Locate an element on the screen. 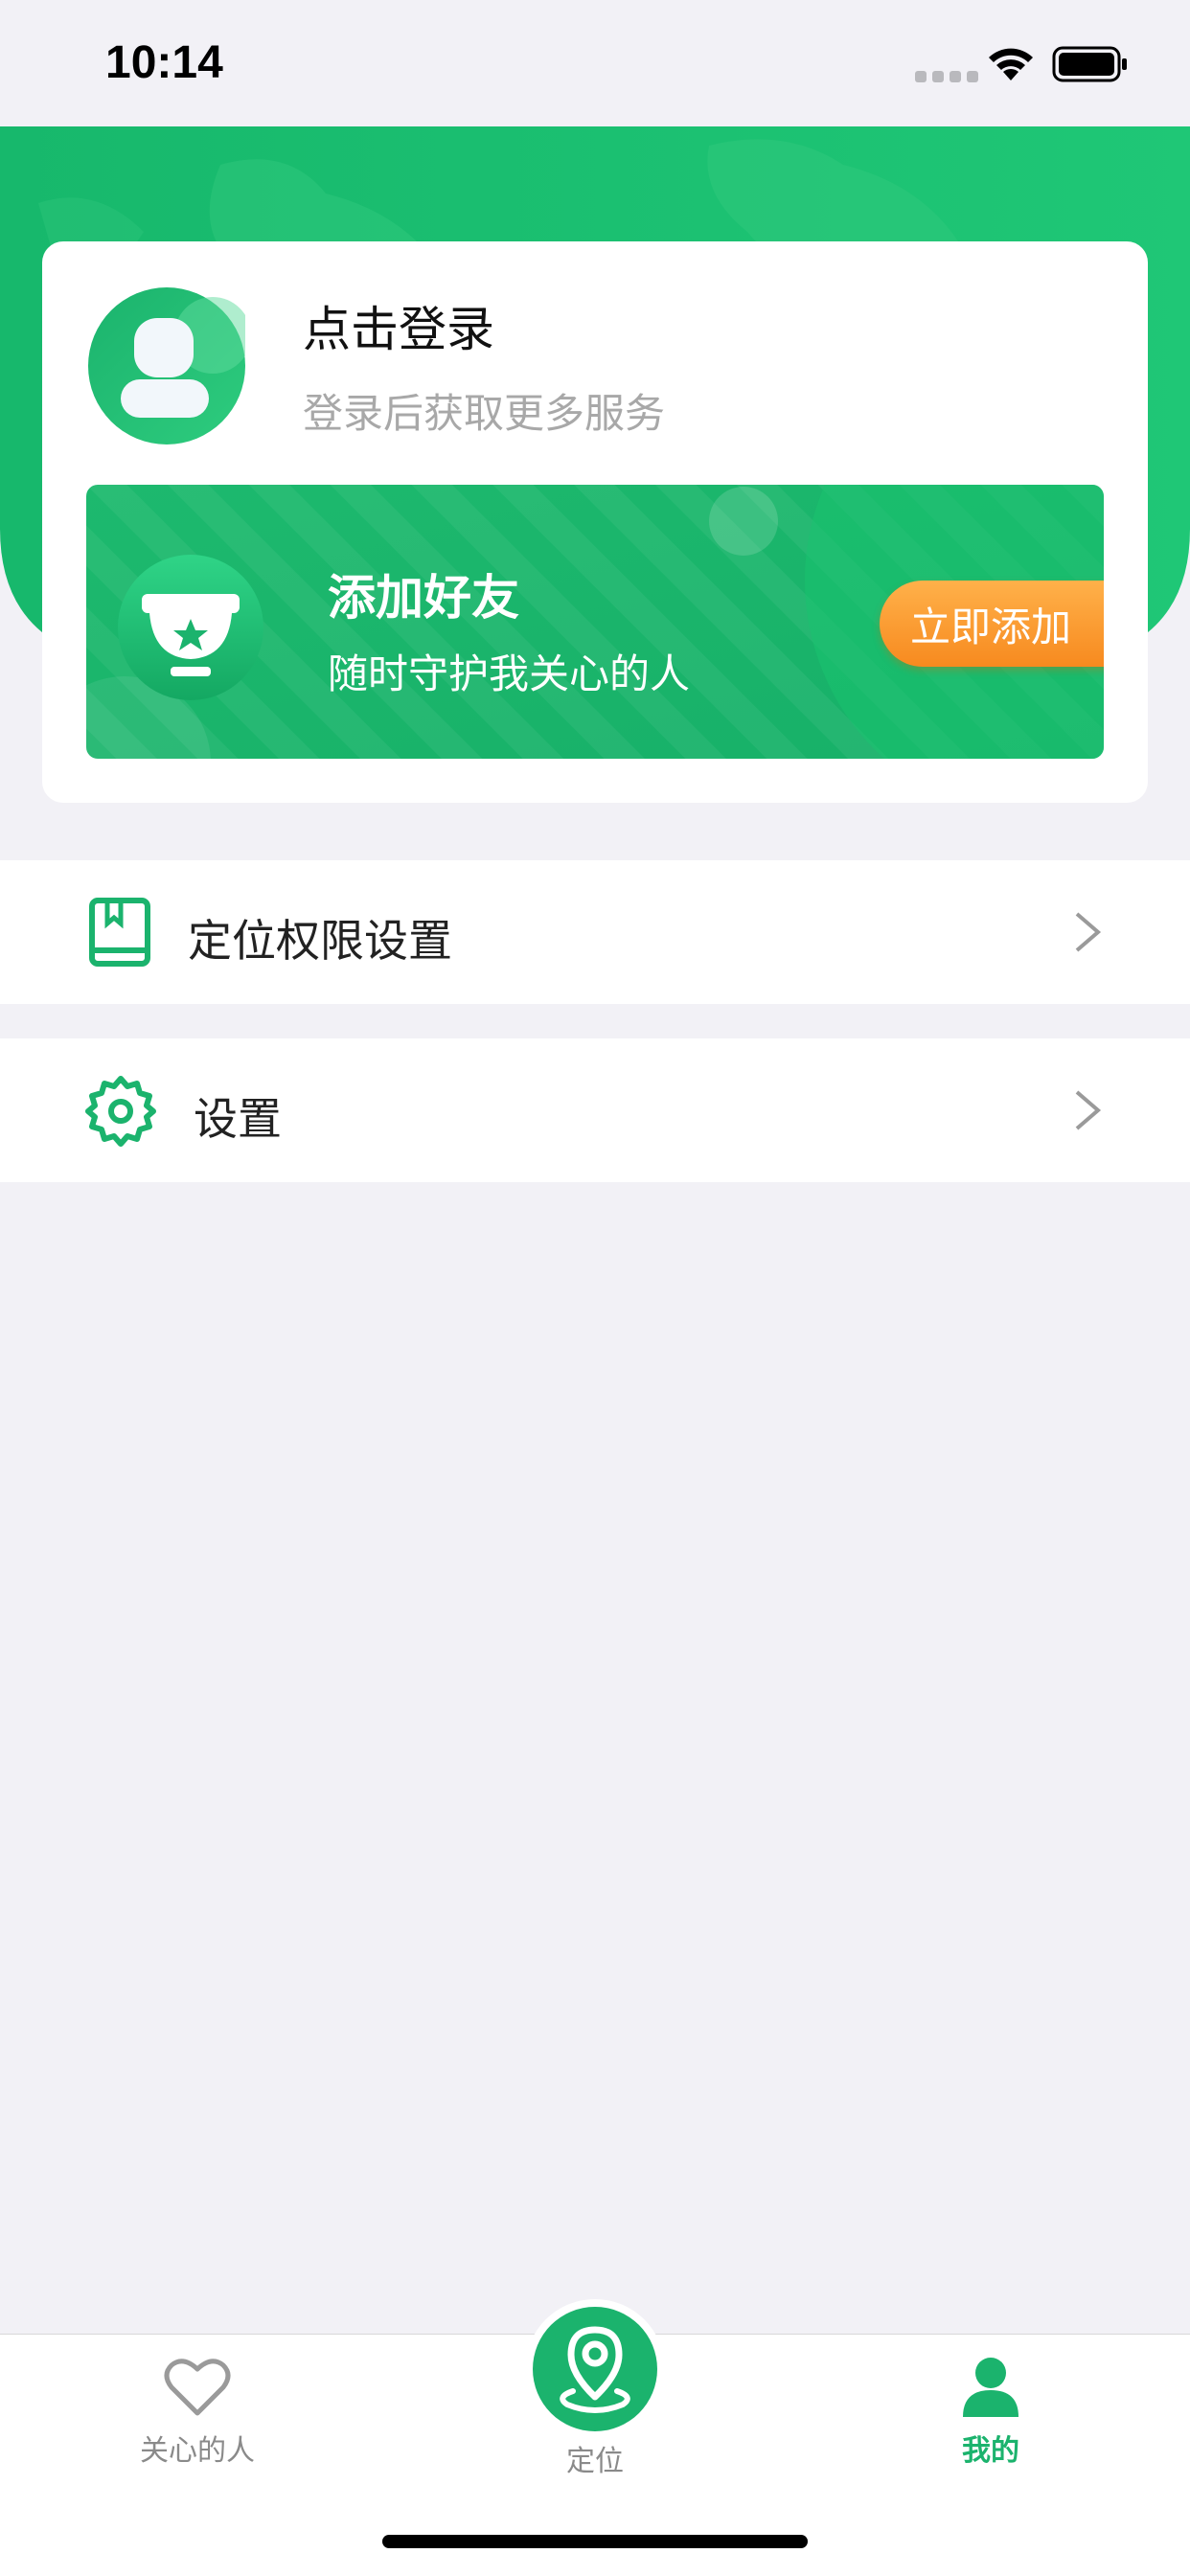 This screenshot has height=2576, width=1190. wifi-icon is located at coordinates (1011, 64).